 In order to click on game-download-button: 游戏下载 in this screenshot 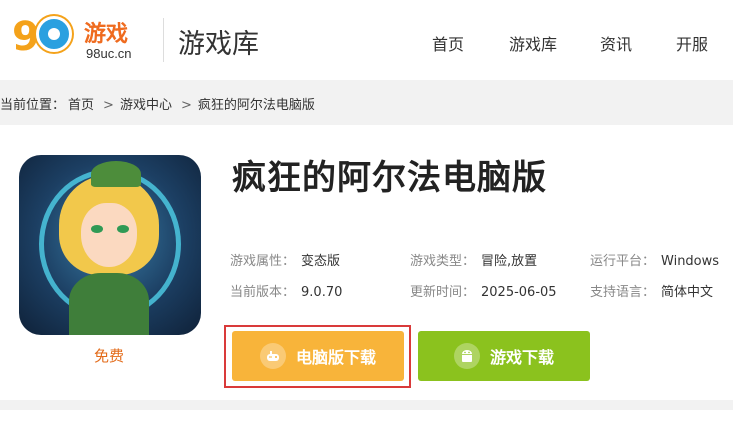, I will do `click(504, 356)`.